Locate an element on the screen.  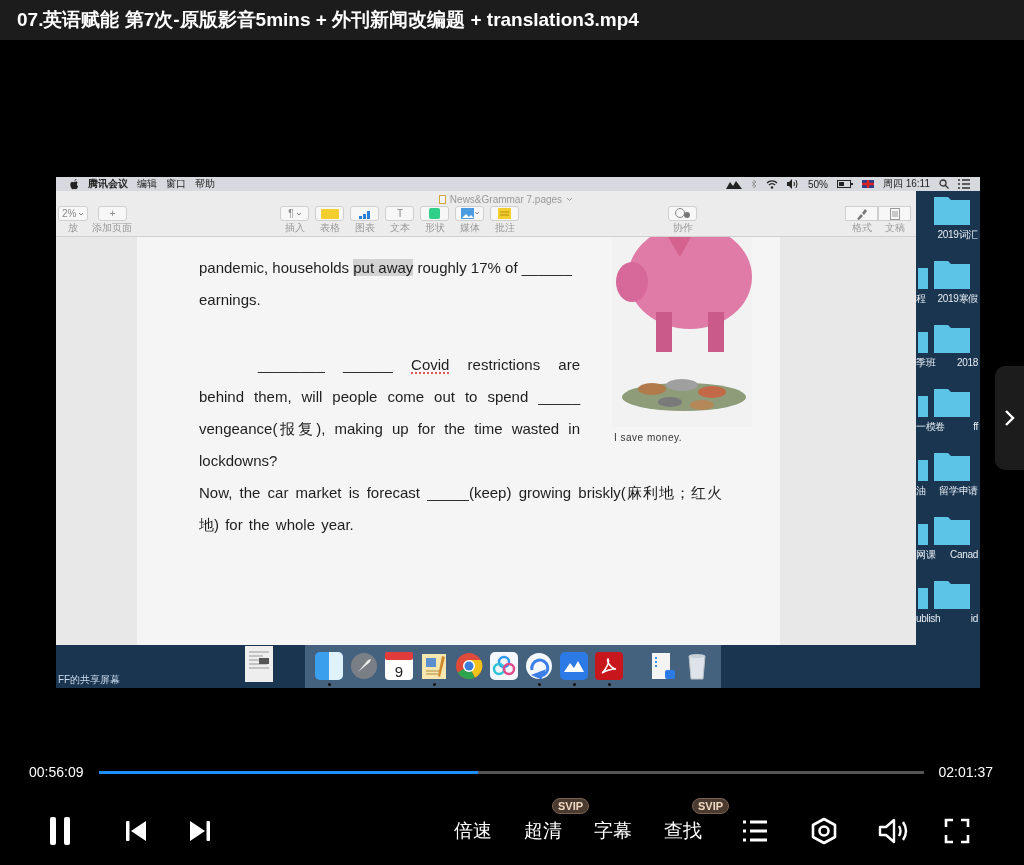
toolbar-label: 文稿 is located at coordinates (894, 227).